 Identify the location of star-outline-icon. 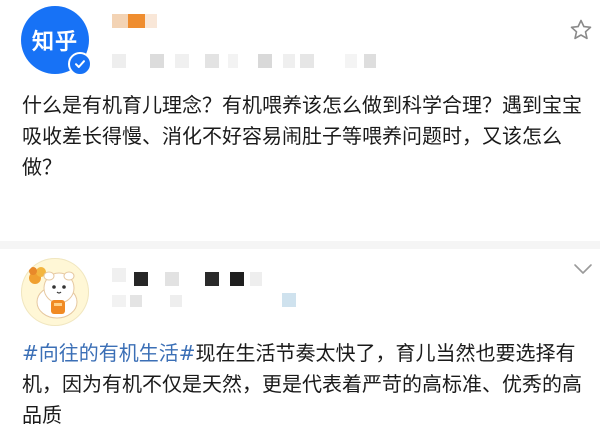
(581, 30).